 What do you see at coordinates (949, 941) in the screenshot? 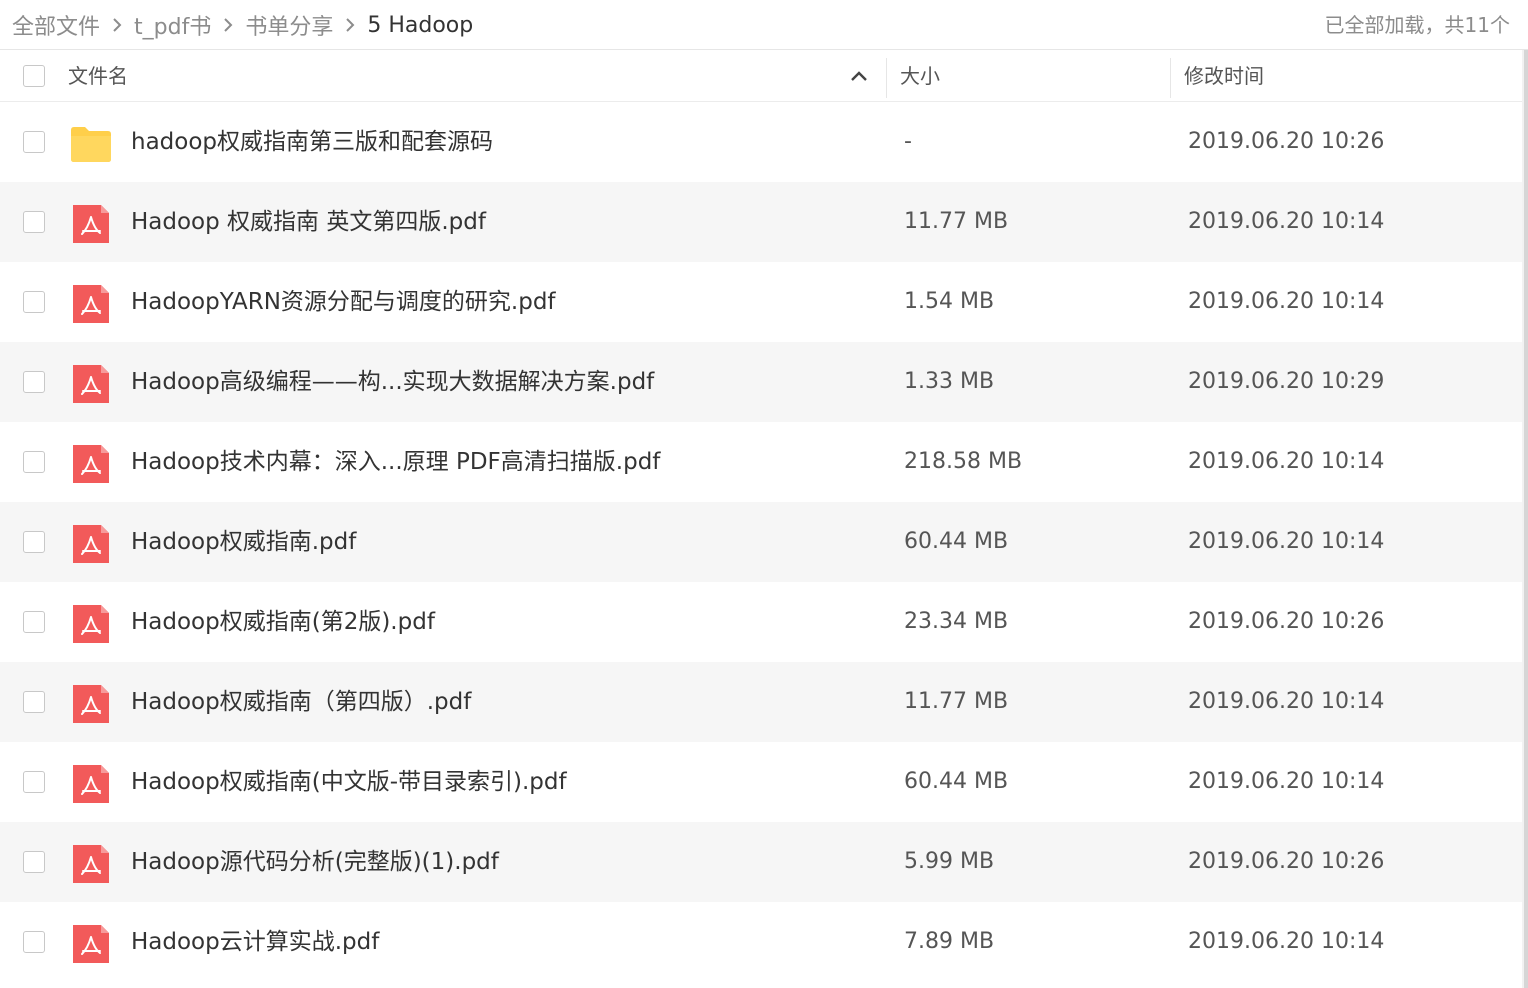
I see `file-size: 7.89 MB` at bounding box center [949, 941].